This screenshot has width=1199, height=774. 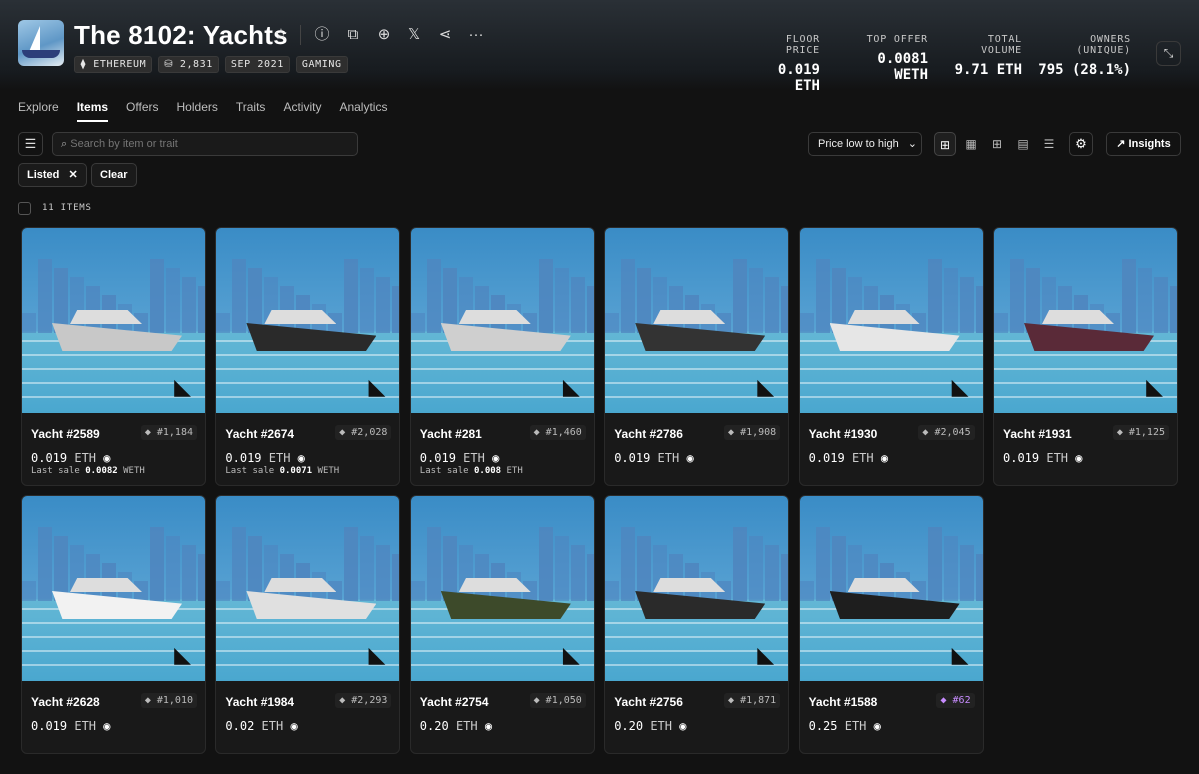 What do you see at coordinates (302, 111) in the screenshot?
I see `tab-activity: Activity` at bounding box center [302, 111].